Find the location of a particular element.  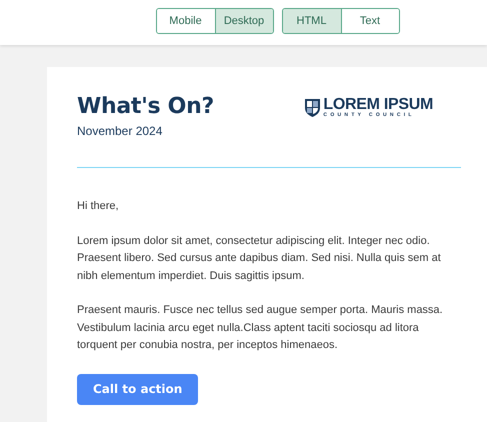

body-paragraph: Lorem ipsum dolor sit amet, consectetur adipiscing elit. Integer nec odio. Praesent libero. Sed cursus ante dapibus diam. Sed nisi. Nulla quis sem at nibh elementum imperdiet. Duis sagittis ipsum. is located at coordinates (259, 259).